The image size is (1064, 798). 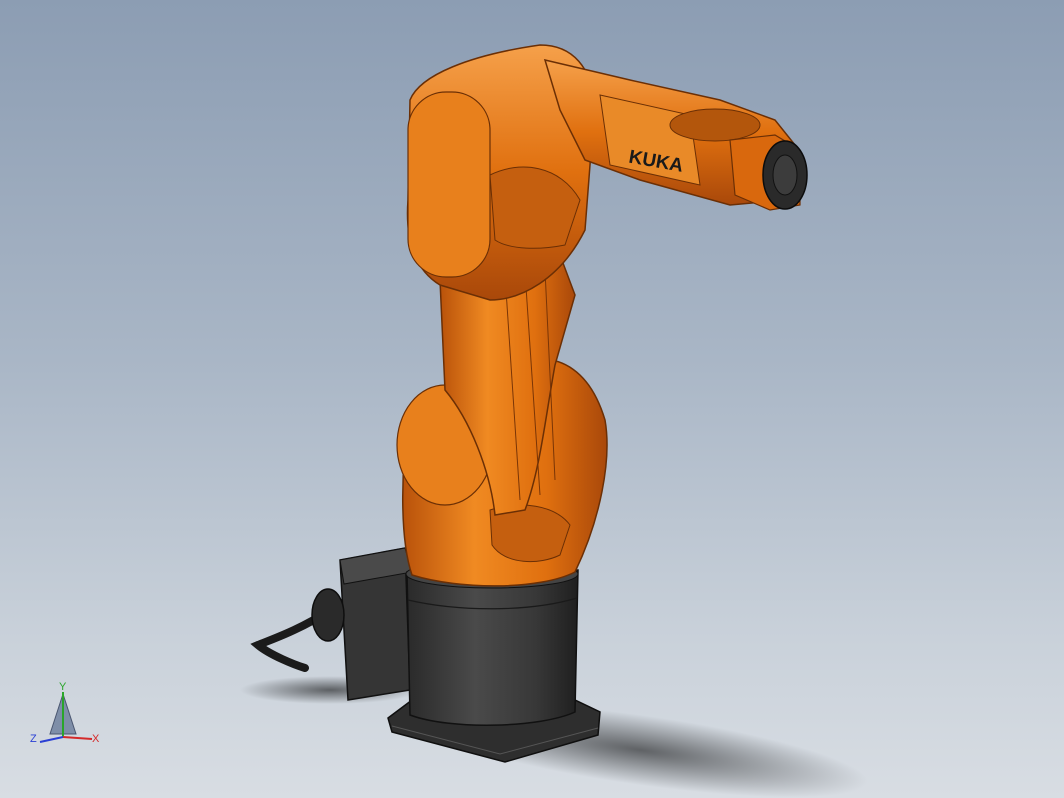 I want to click on elbow-side-cover, so click(x=449, y=184).